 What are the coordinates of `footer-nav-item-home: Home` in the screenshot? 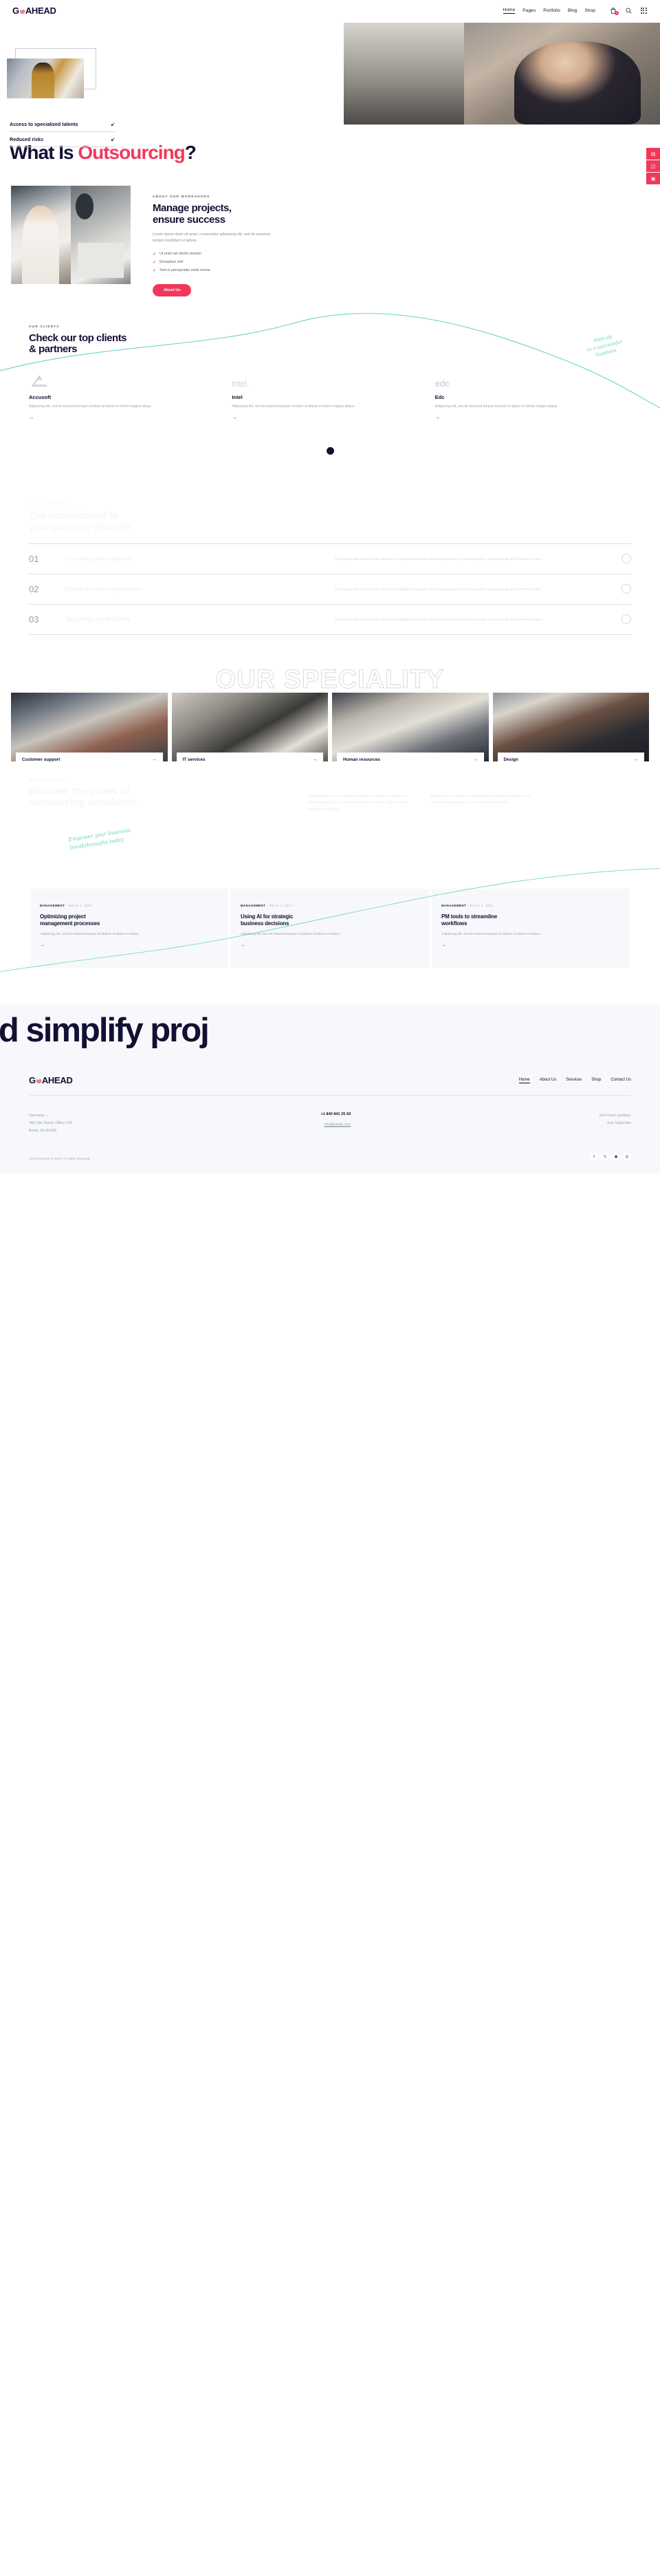 It's located at (524, 1080).